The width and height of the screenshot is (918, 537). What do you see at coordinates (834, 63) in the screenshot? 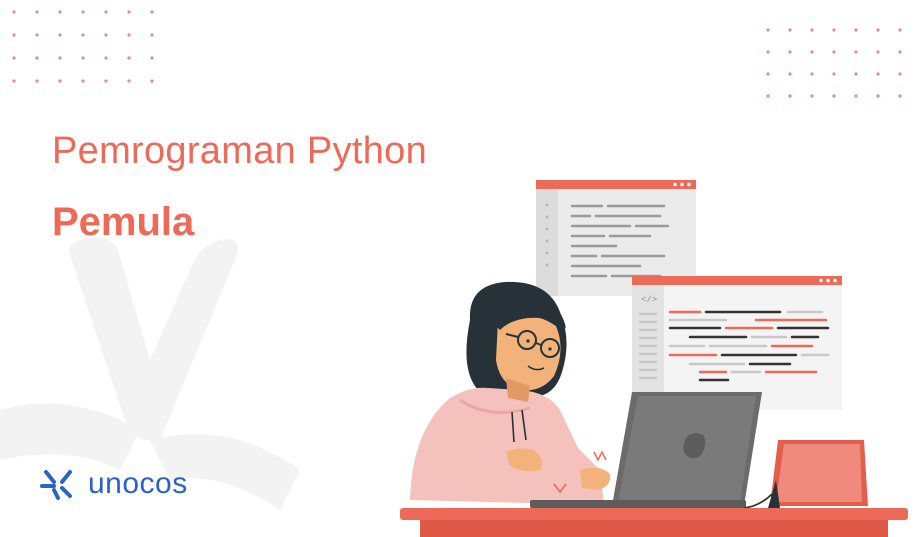
I see `dot-grid-top-right` at bounding box center [834, 63].